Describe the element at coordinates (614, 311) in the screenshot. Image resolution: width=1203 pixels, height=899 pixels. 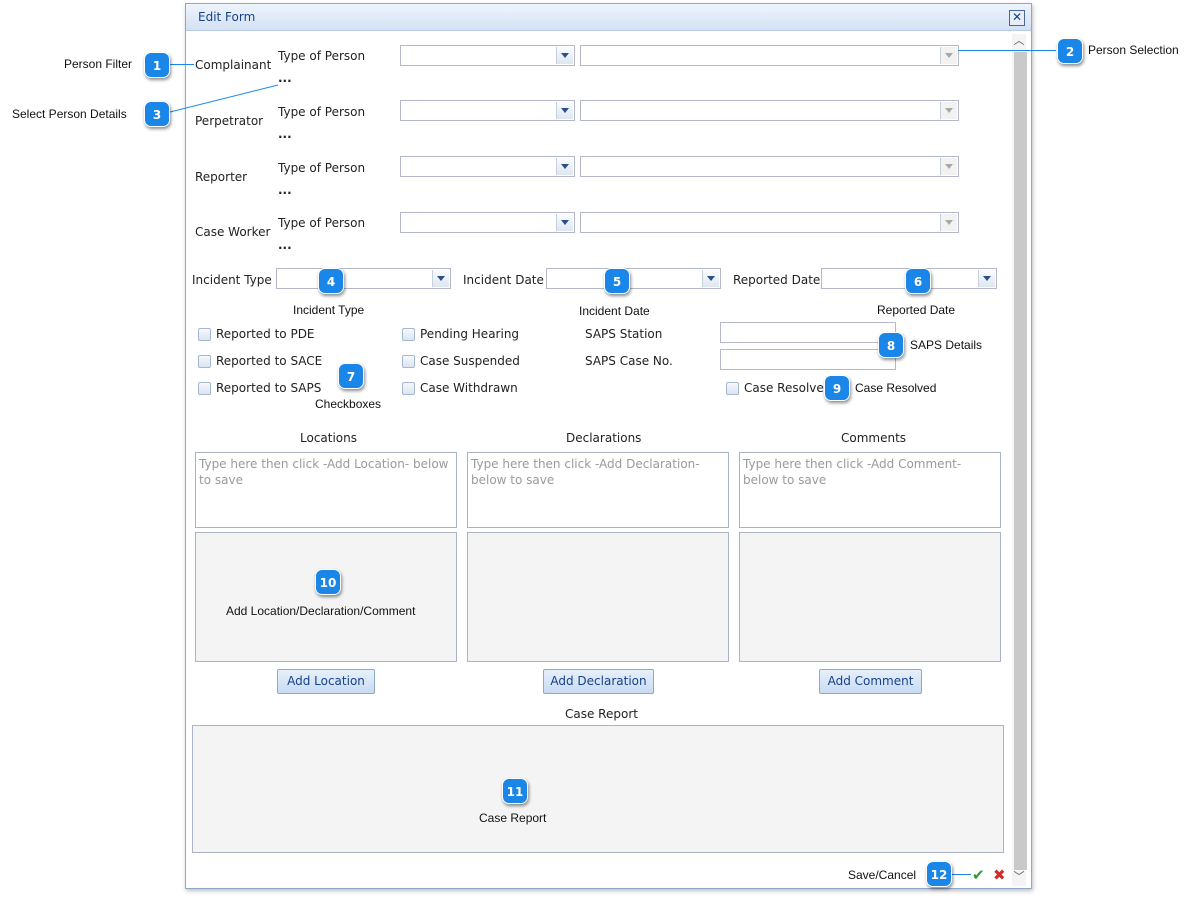
I see `callout-label: Incident Date` at that location.